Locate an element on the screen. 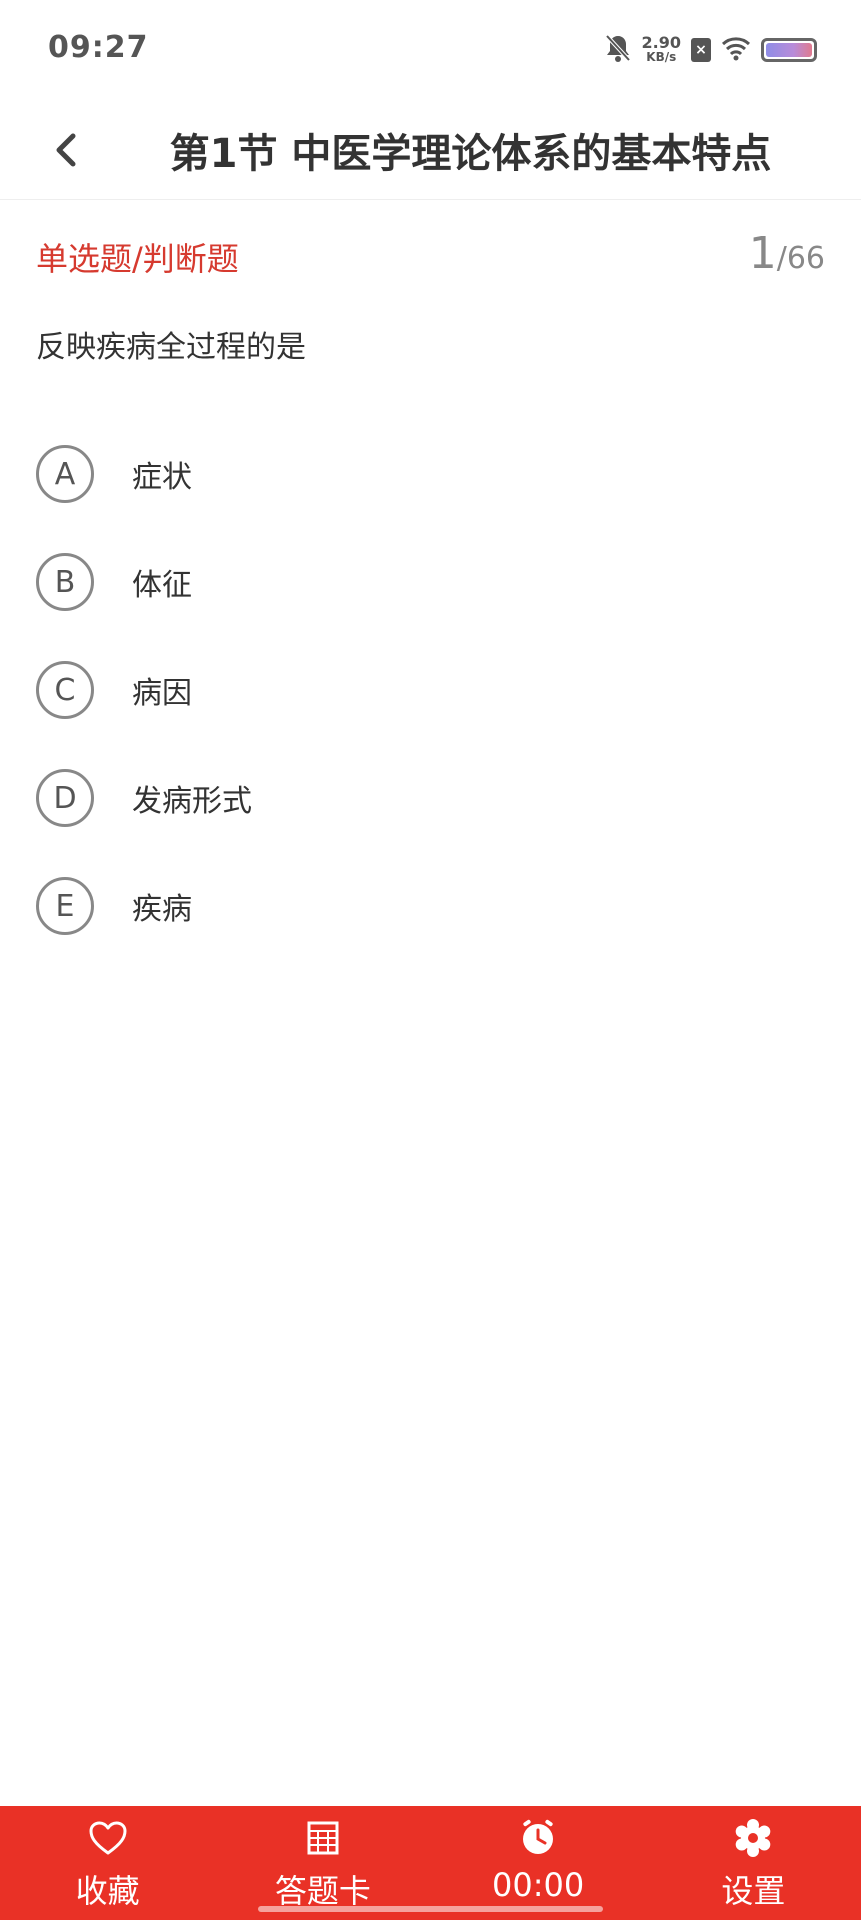 The width and height of the screenshot is (861, 1920). battery-icon is located at coordinates (789, 50).